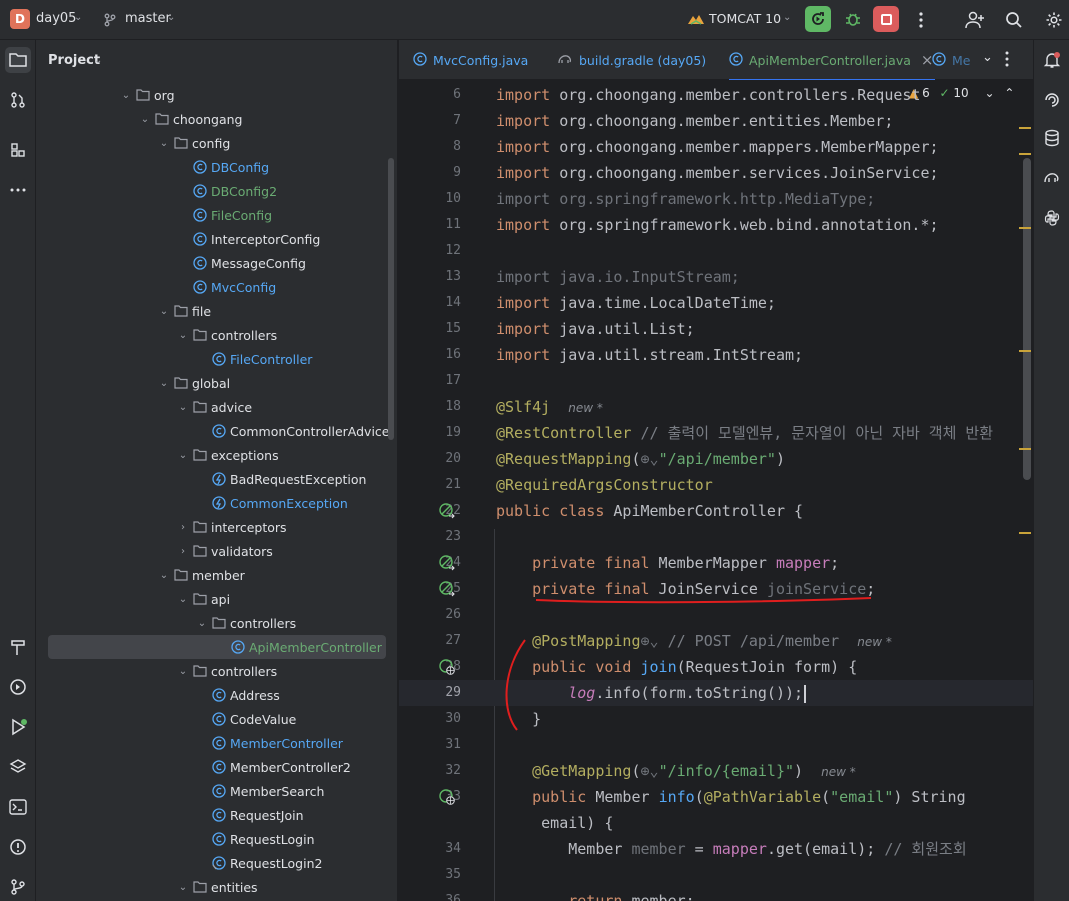 Image resolution: width=1069 pixels, height=901 pixels. Describe the element at coordinates (18, 100) in the screenshot. I see `commit-icon` at that location.